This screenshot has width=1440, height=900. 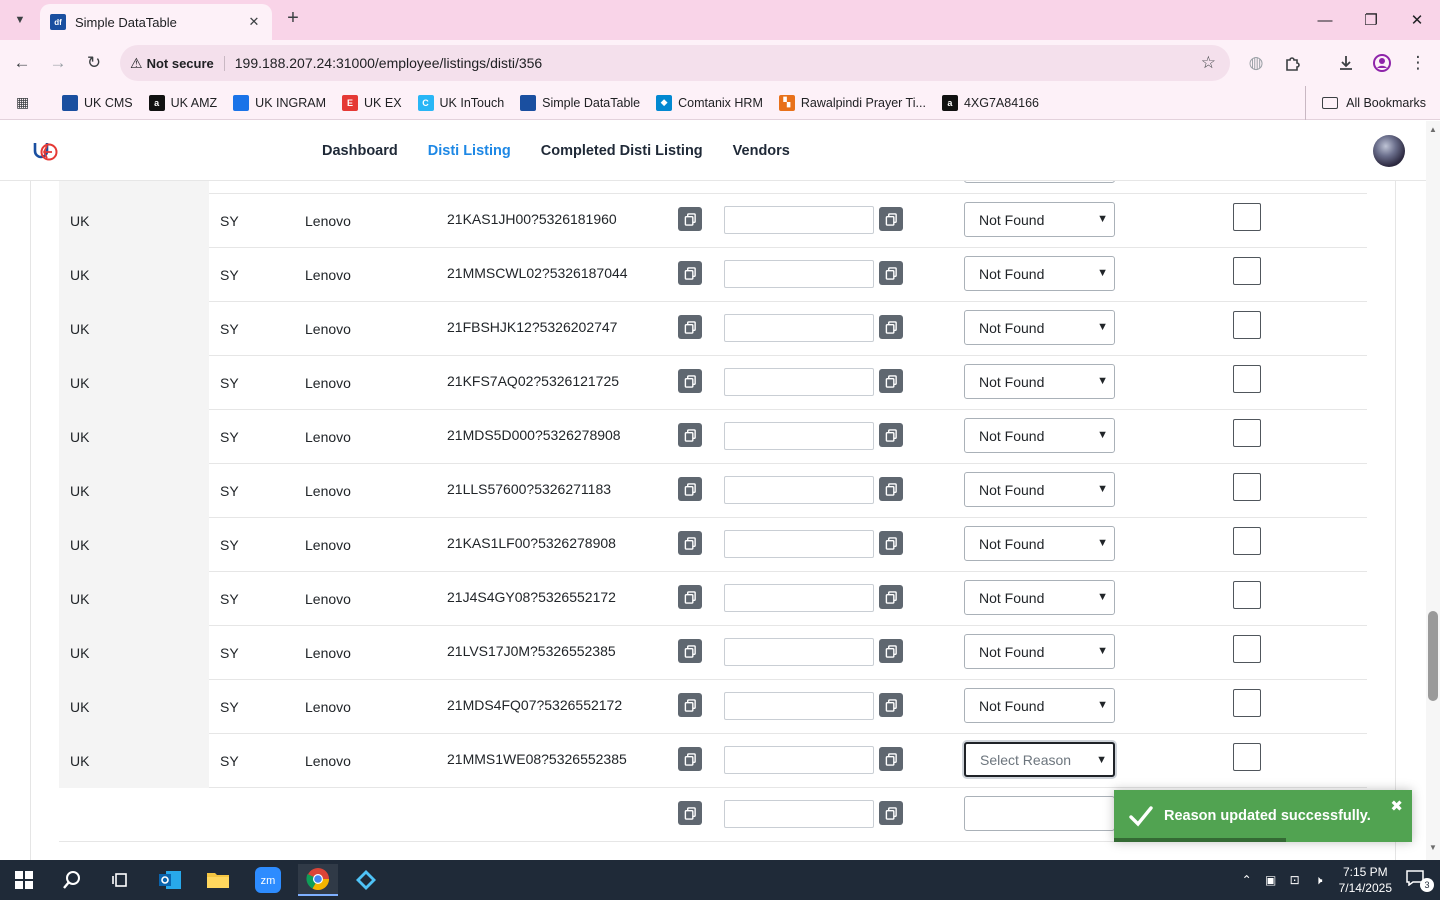 What do you see at coordinates (58, 63) in the screenshot?
I see `forward-arrow-icon: →` at bounding box center [58, 63].